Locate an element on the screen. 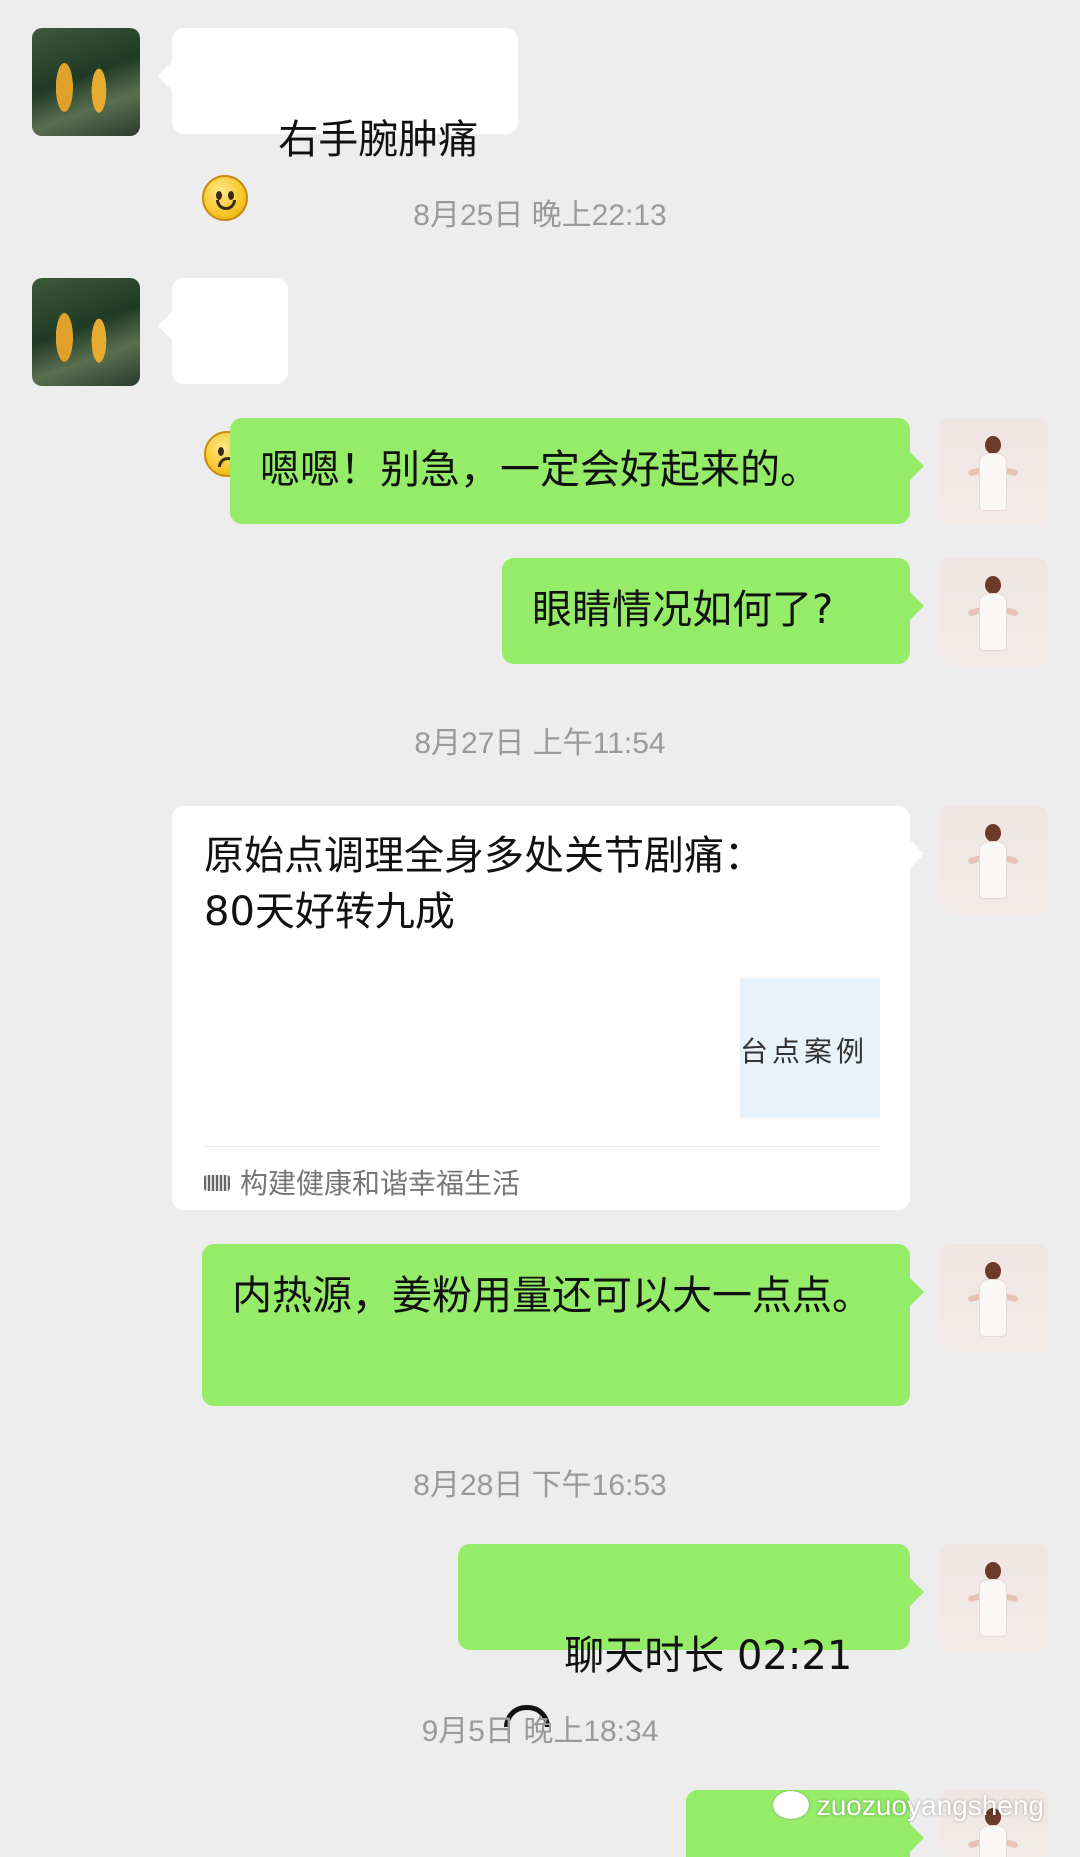 This screenshot has height=1857, width=1080. call-record-bubble: 聊天时长 02:21 is located at coordinates (691, 1635).